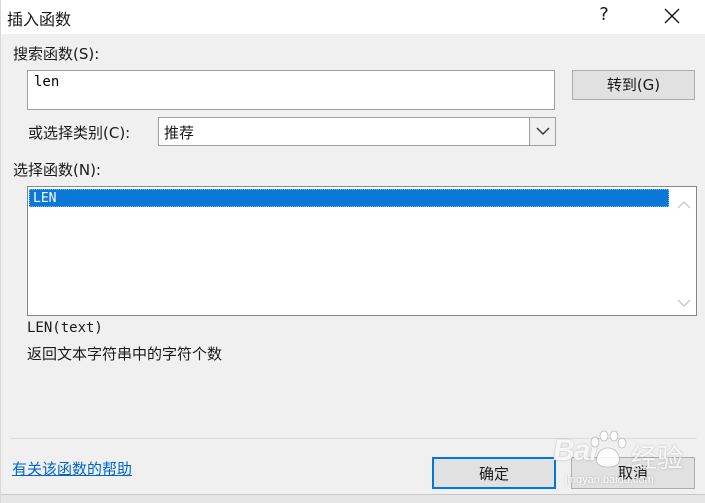 The width and height of the screenshot is (705, 503). What do you see at coordinates (684, 204) in the screenshot?
I see `chevron-up-icon` at bounding box center [684, 204].